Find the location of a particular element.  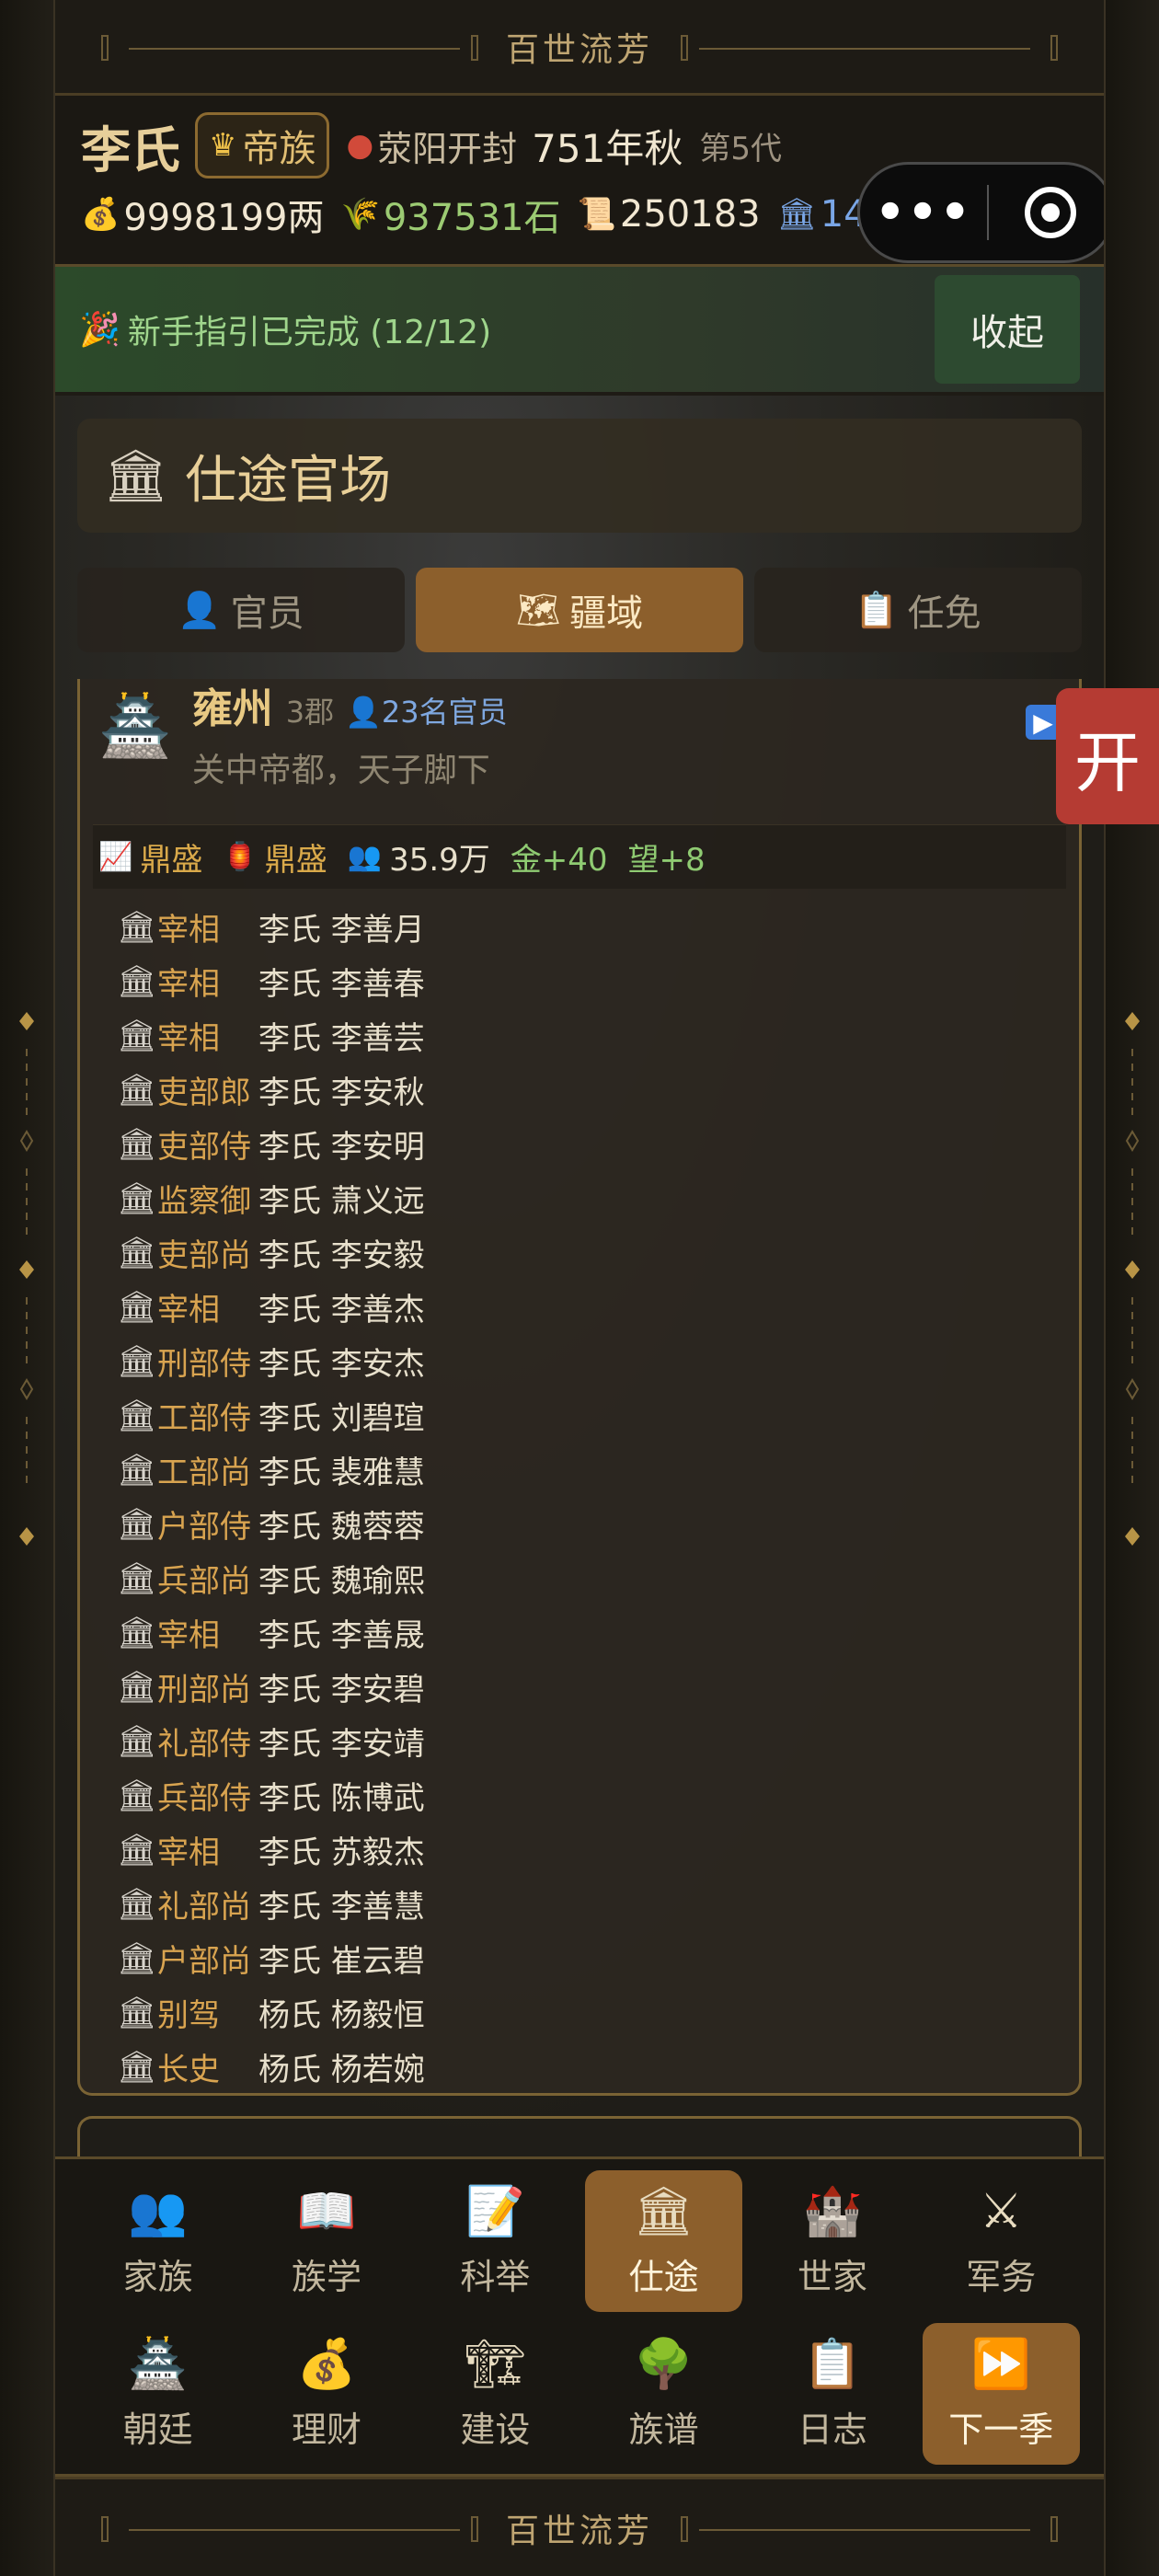

official-row: 🏛 户部侍 李氏 魏蓉蓉 is located at coordinates (598, 1524).